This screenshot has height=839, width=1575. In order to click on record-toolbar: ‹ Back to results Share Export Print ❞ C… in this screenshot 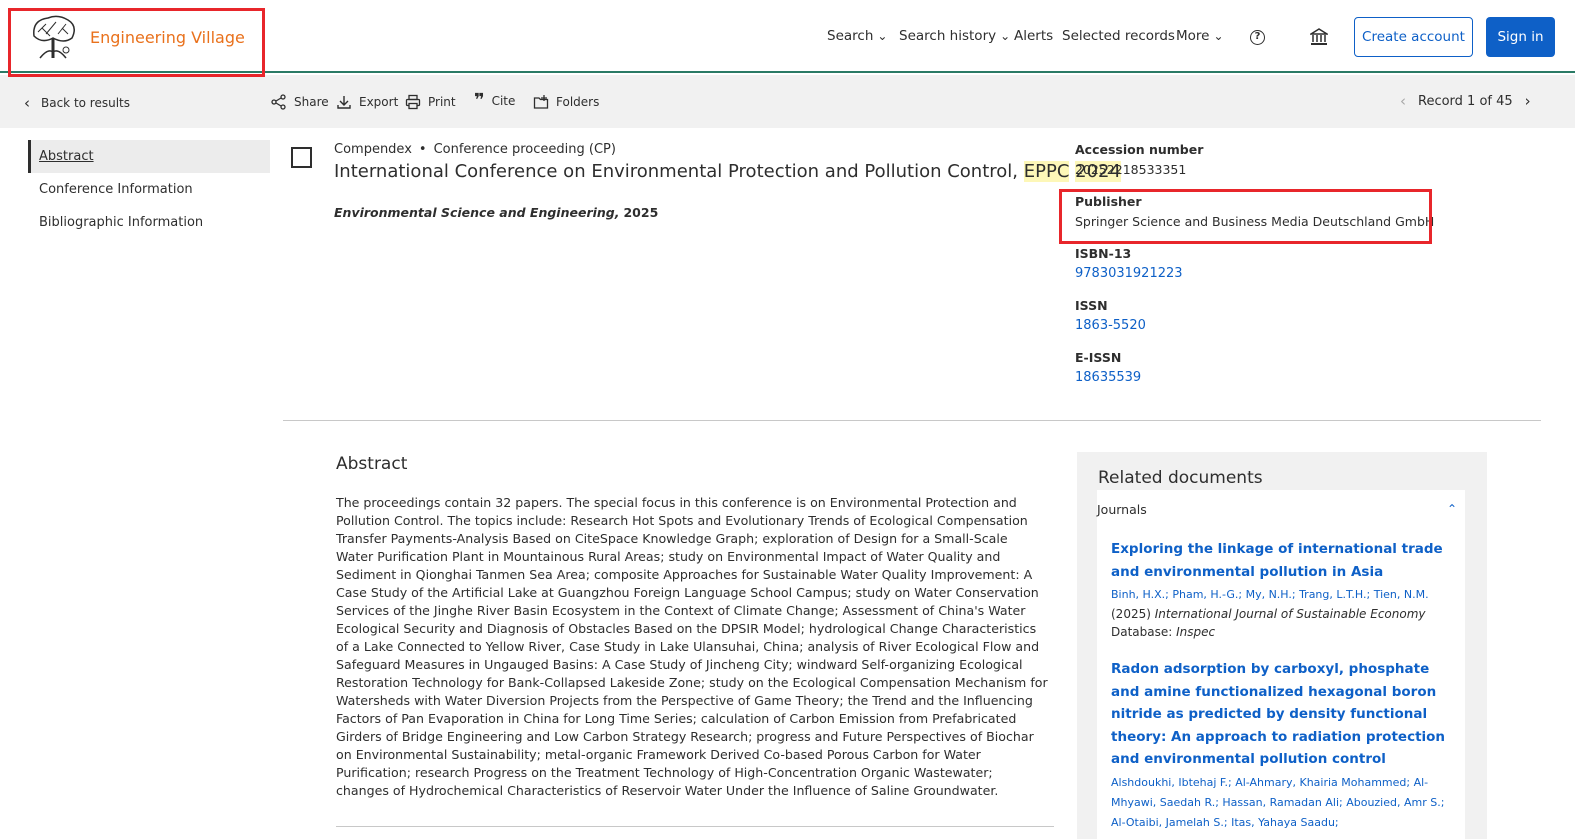, I will do `click(787, 101)`.